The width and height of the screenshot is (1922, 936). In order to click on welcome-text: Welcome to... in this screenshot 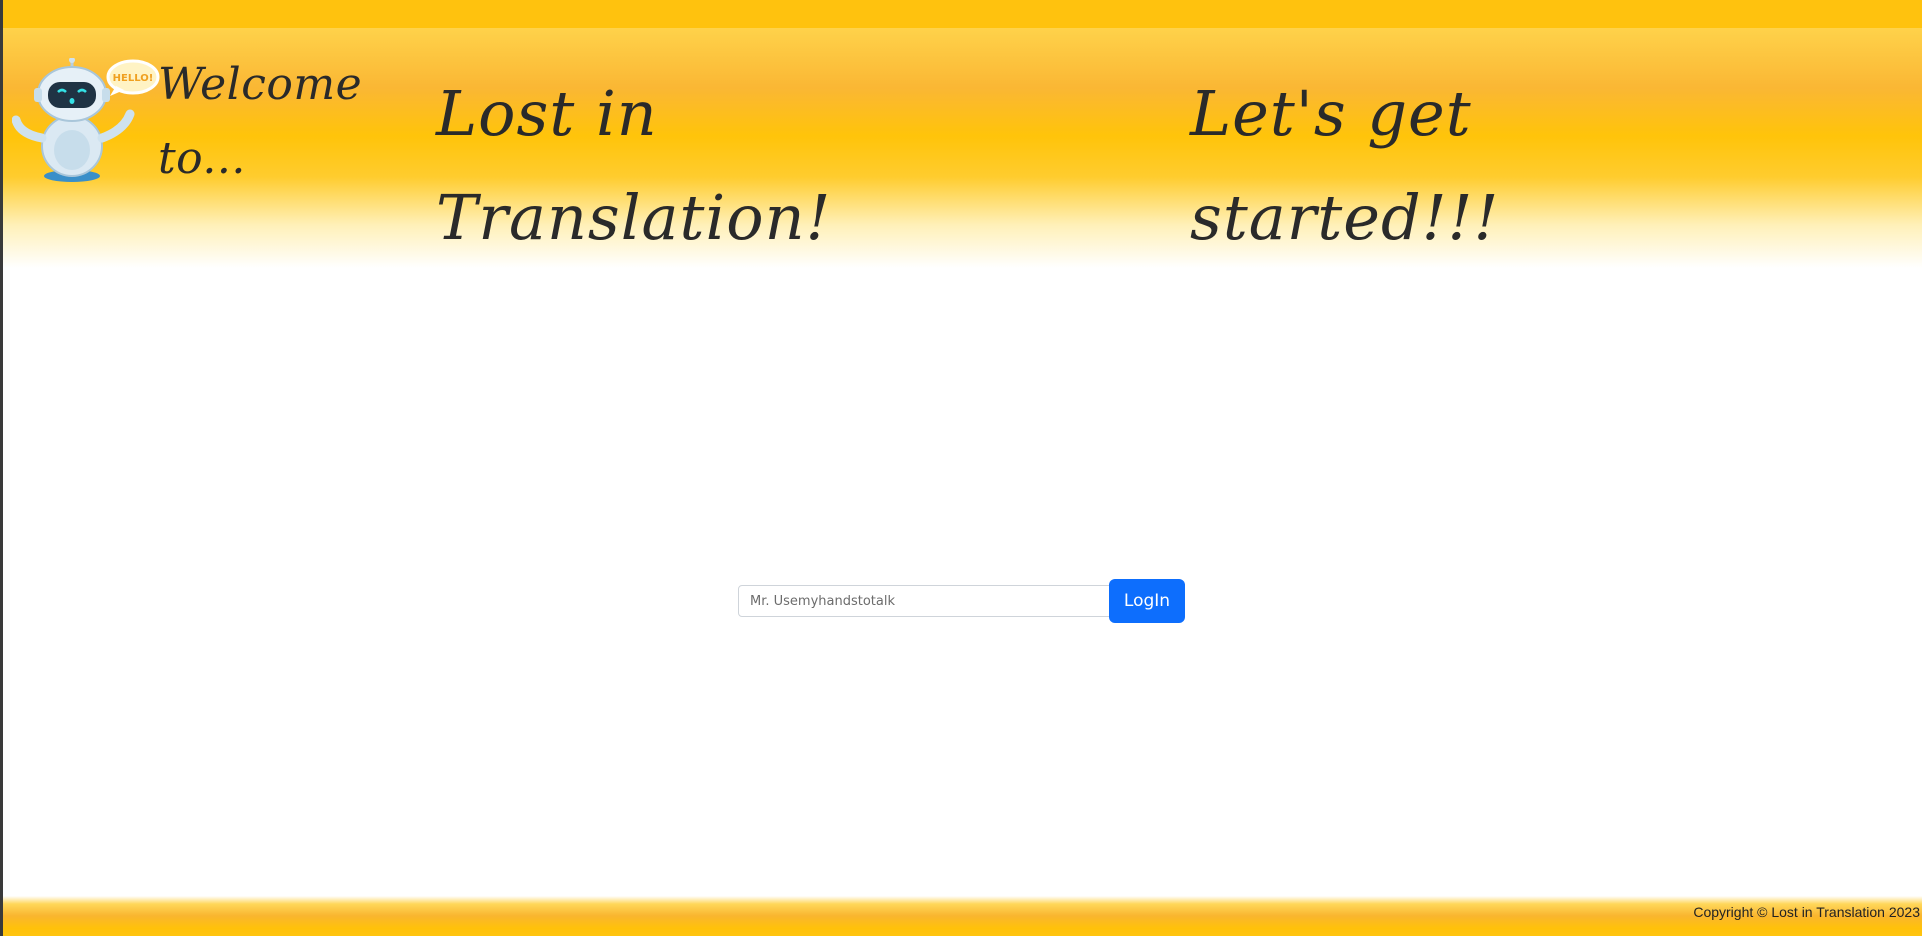, I will do `click(260, 121)`.